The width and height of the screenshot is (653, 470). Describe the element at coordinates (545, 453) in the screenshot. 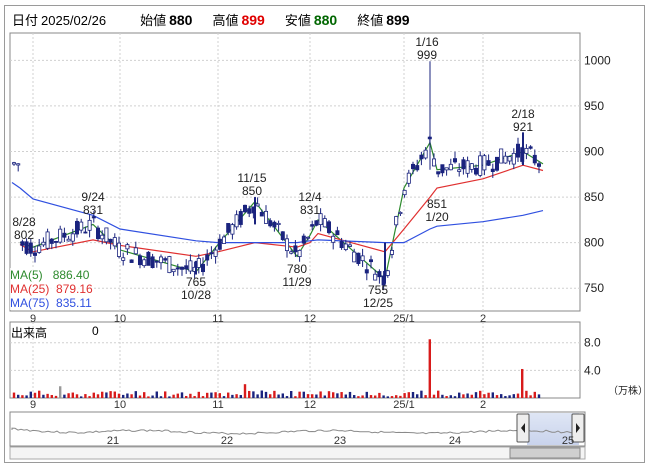

I see `navigator-scroll-thumb` at that location.